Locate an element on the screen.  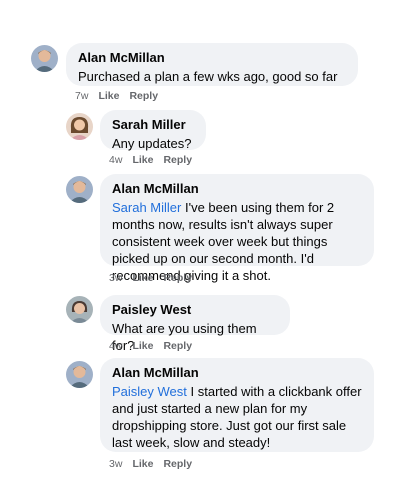
comment-actions: 7w Like Reply is located at coordinates (116, 96).